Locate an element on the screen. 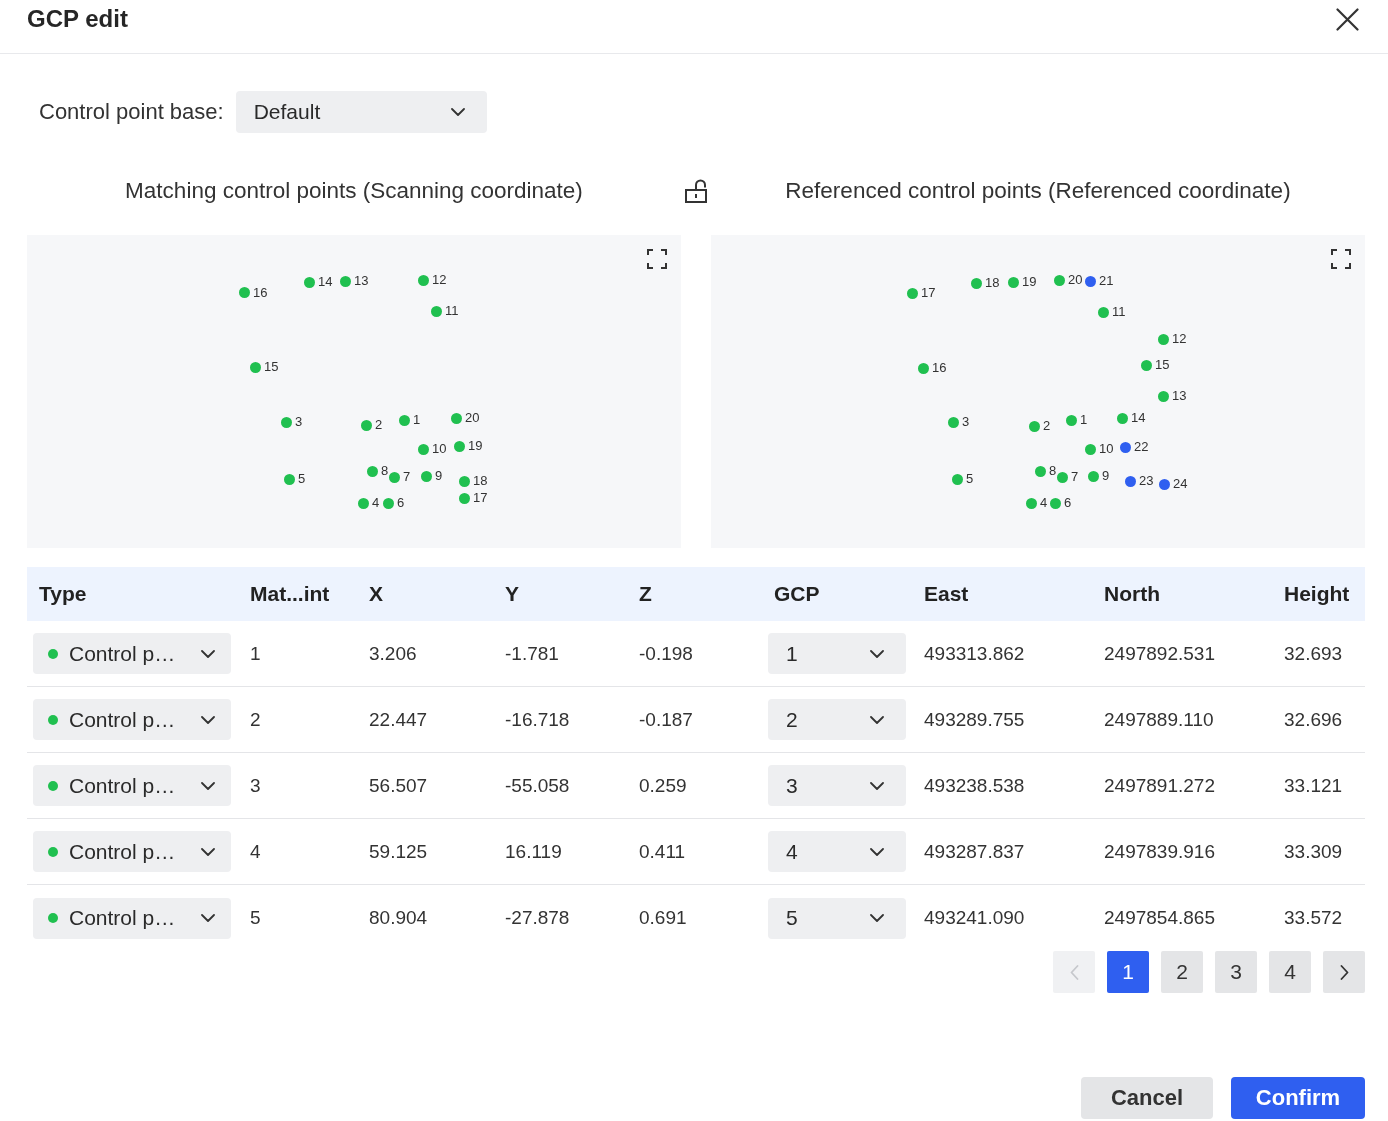 The width and height of the screenshot is (1388, 1121). point-label: 8 is located at coordinates (1053, 471).